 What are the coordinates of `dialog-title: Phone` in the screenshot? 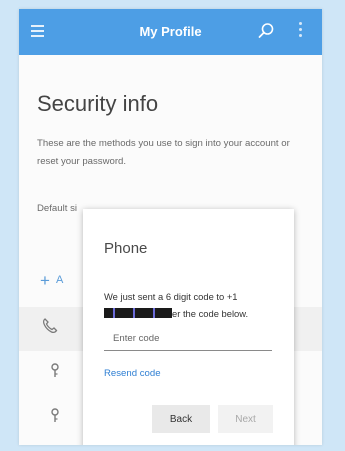 It's located at (126, 248).